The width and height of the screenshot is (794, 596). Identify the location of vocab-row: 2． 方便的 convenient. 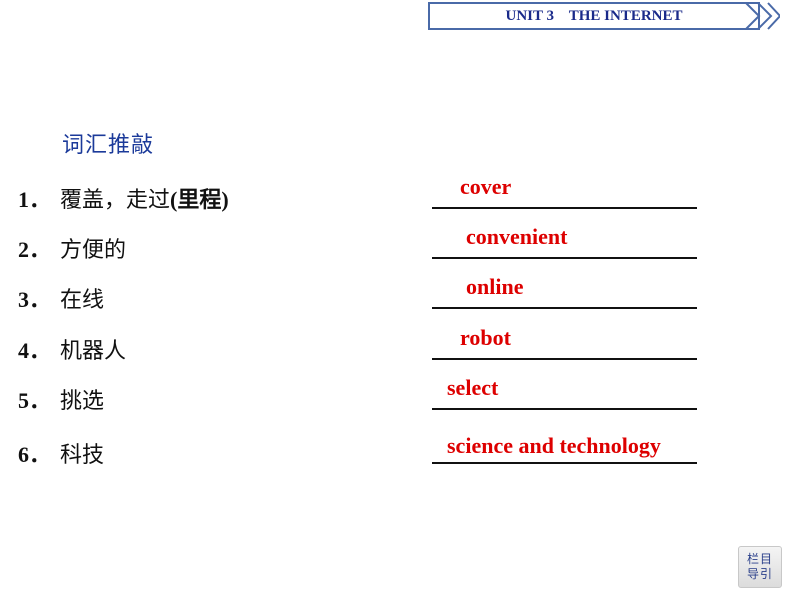
(397, 253).